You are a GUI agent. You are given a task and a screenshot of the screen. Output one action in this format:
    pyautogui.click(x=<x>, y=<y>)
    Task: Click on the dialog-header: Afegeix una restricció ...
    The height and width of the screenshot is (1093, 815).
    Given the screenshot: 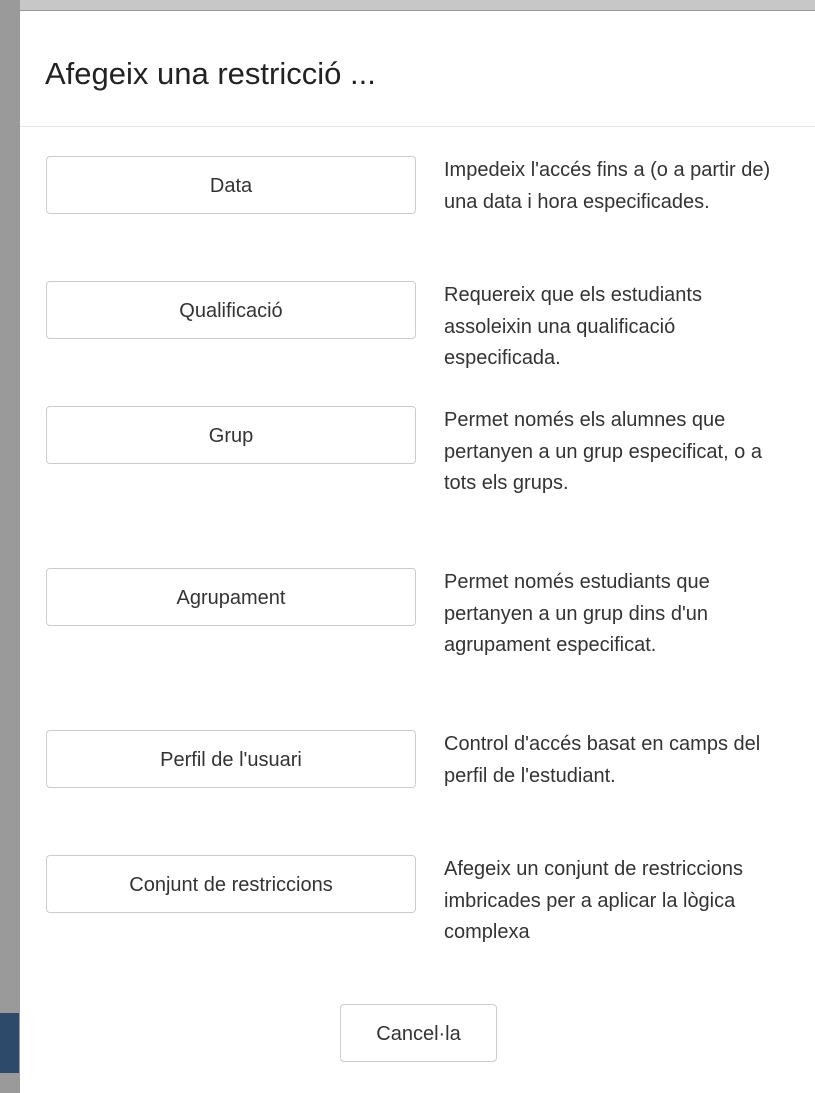 What is the action you would take?
    pyautogui.click(x=417, y=69)
    